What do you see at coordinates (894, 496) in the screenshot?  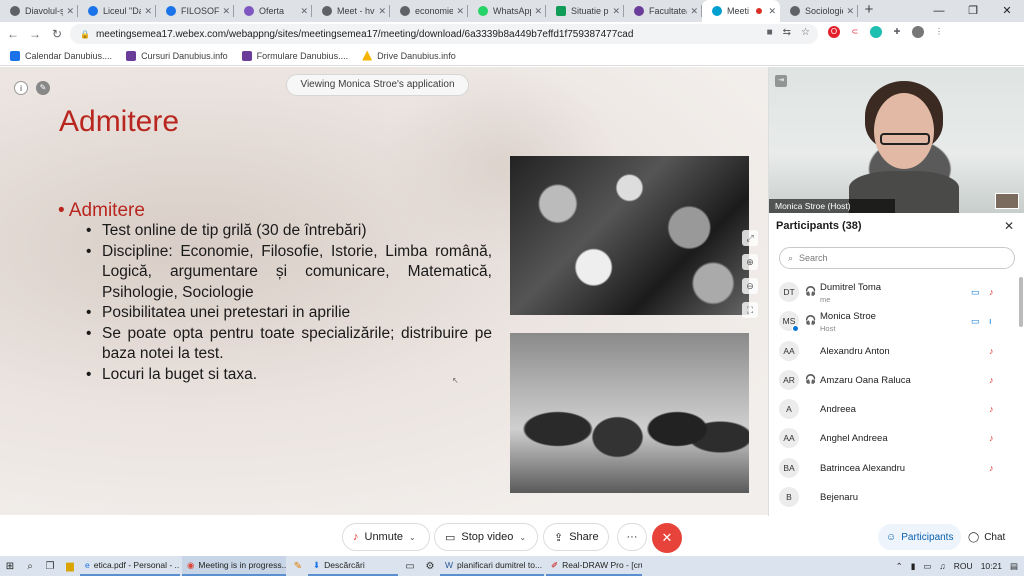 I see `participant-row: B Bejenaru` at bounding box center [894, 496].